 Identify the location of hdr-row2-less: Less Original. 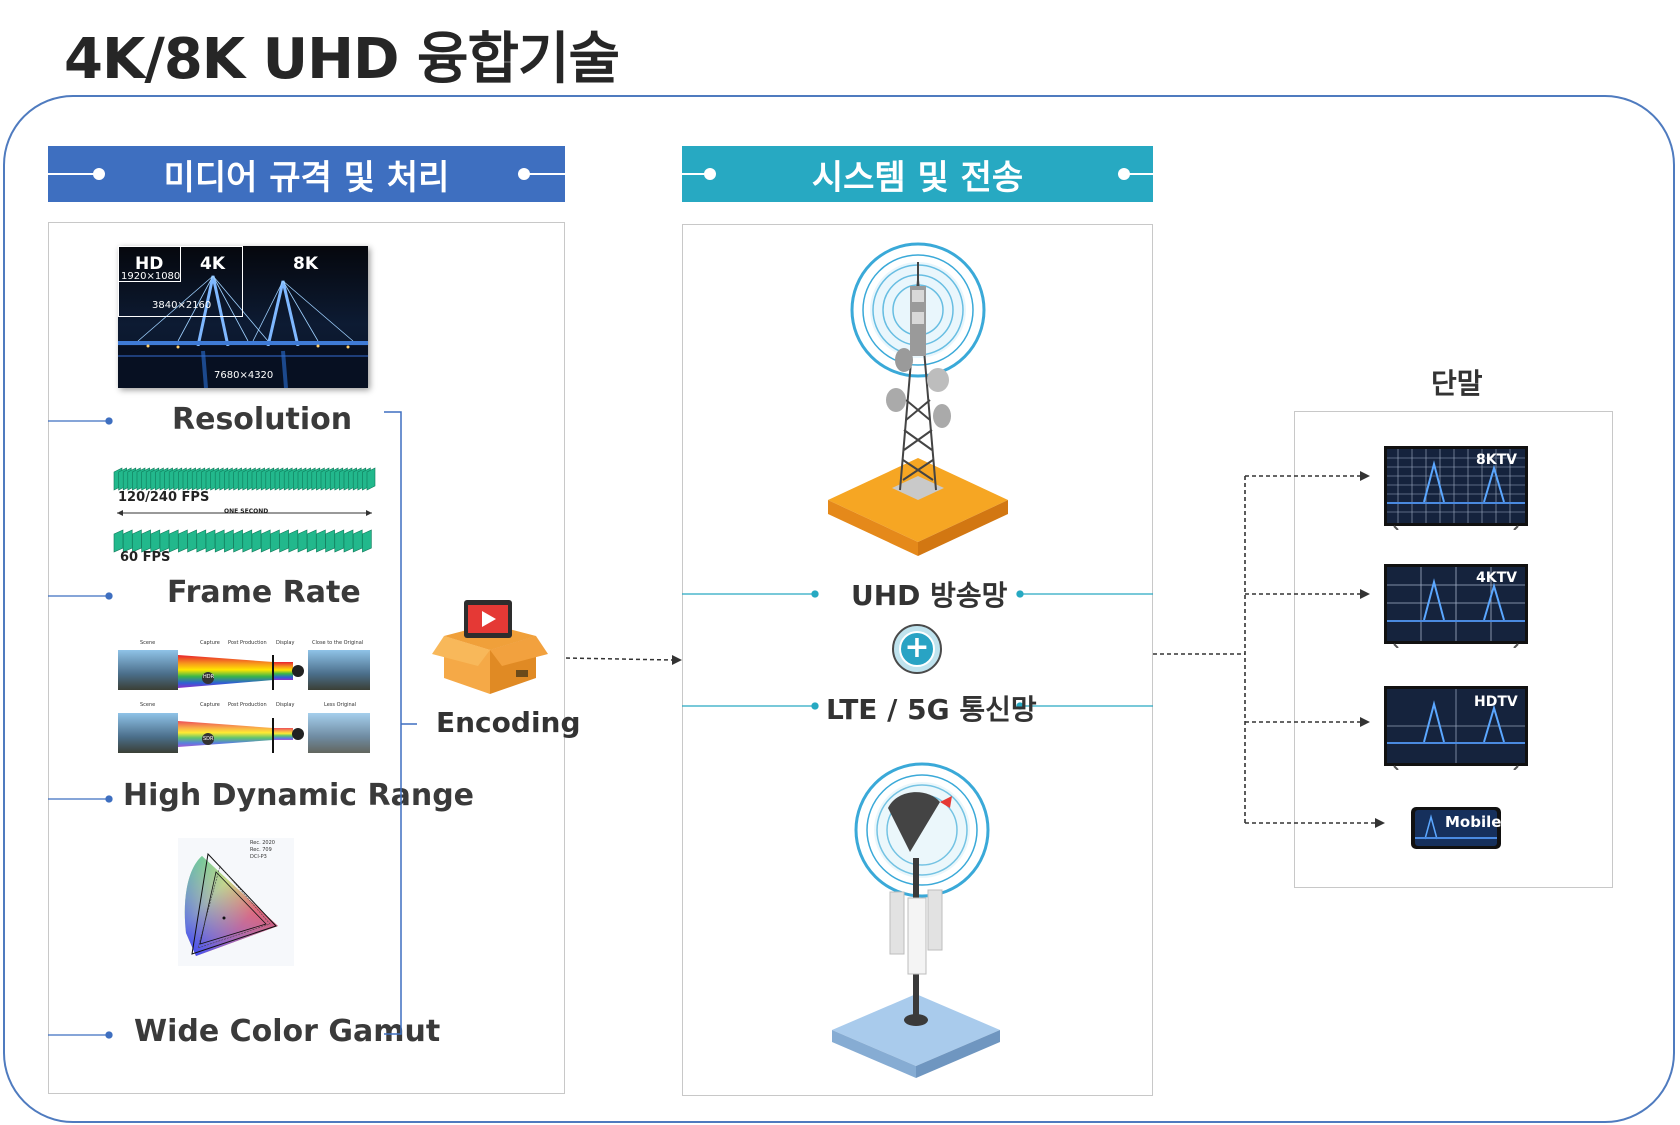
(340, 705).